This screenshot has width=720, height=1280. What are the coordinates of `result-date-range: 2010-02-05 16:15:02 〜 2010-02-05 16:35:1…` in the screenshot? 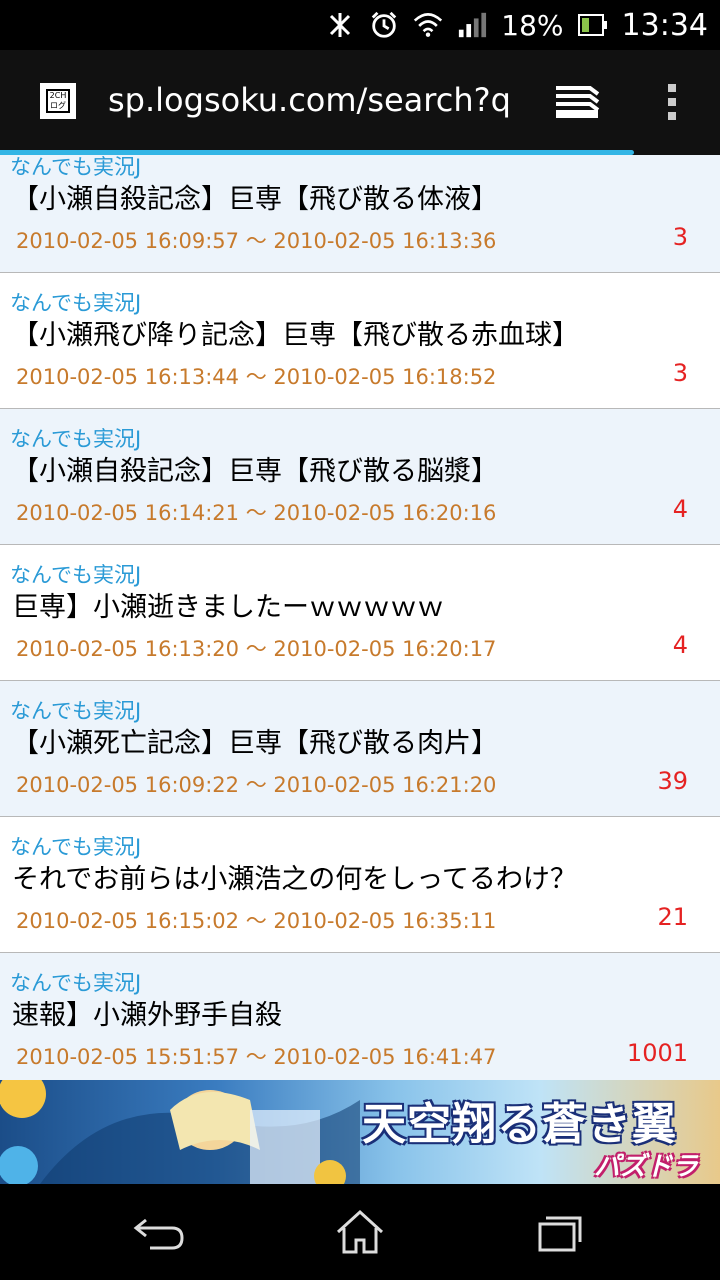 It's located at (256, 921).